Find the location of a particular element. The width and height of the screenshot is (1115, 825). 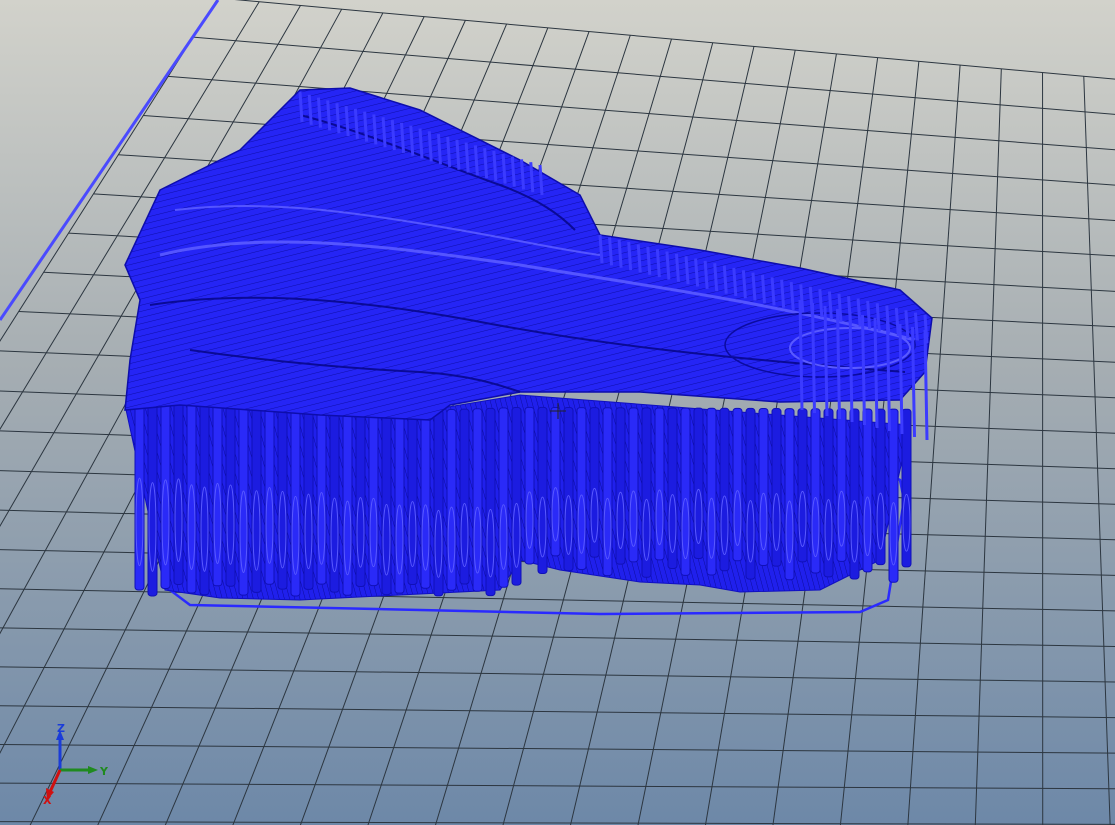

x-axis-label: X is located at coordinates (47, 800).